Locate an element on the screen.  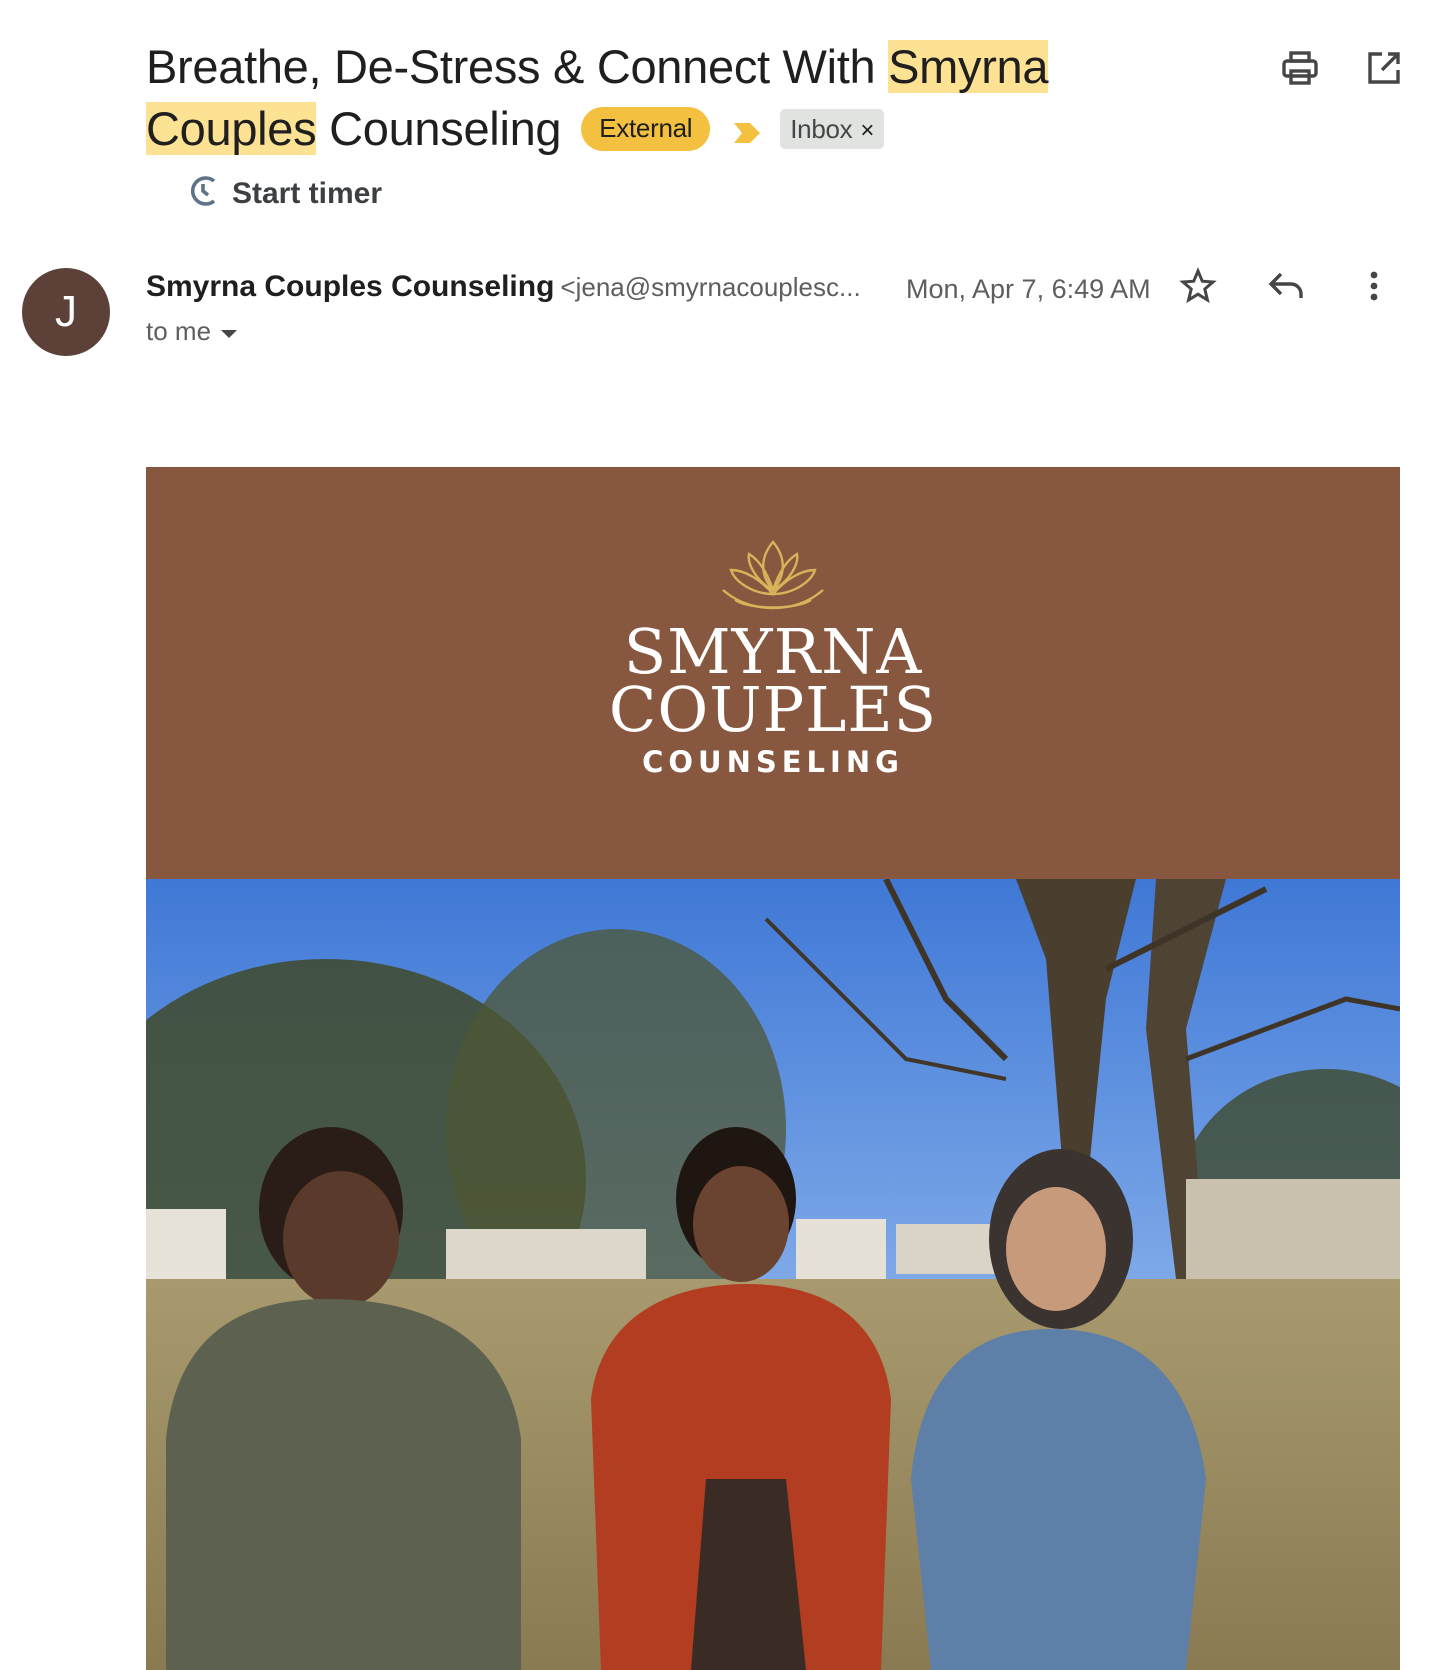
email-date: Mon, Apr 7, 6:49 AM is located at coordinates (1028, 289).